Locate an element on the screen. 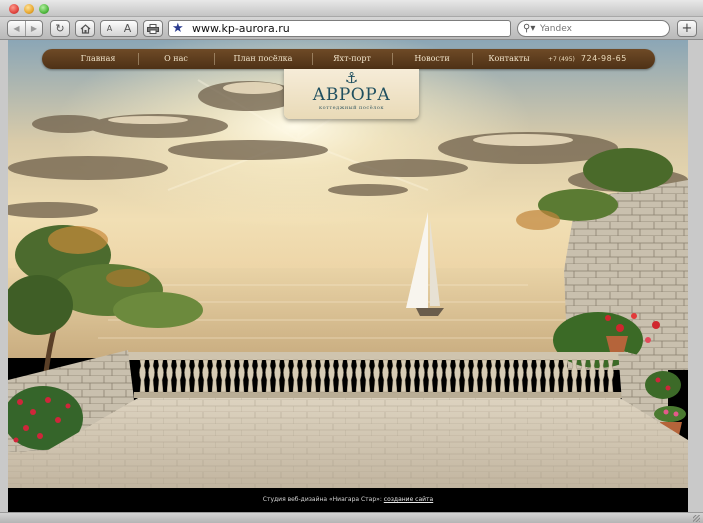  nav-contacts-link: Контакты is located at coordinates (509, 59).